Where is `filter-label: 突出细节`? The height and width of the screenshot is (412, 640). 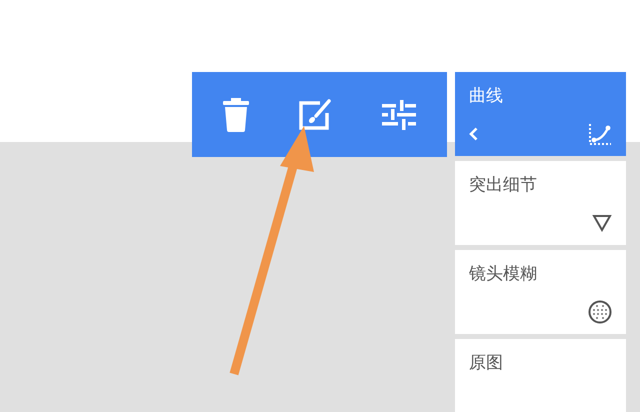
filter-label: 突出细节 is located at coordinates (503, 185).